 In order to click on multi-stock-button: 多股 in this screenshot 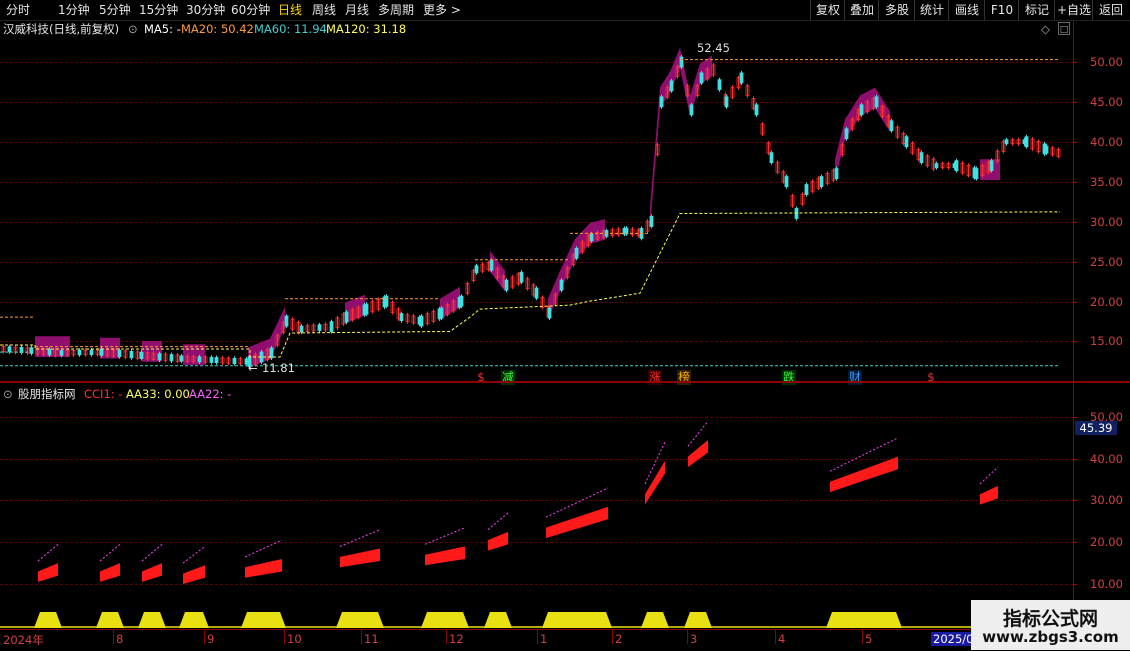, I will do `click(896, 10)`.